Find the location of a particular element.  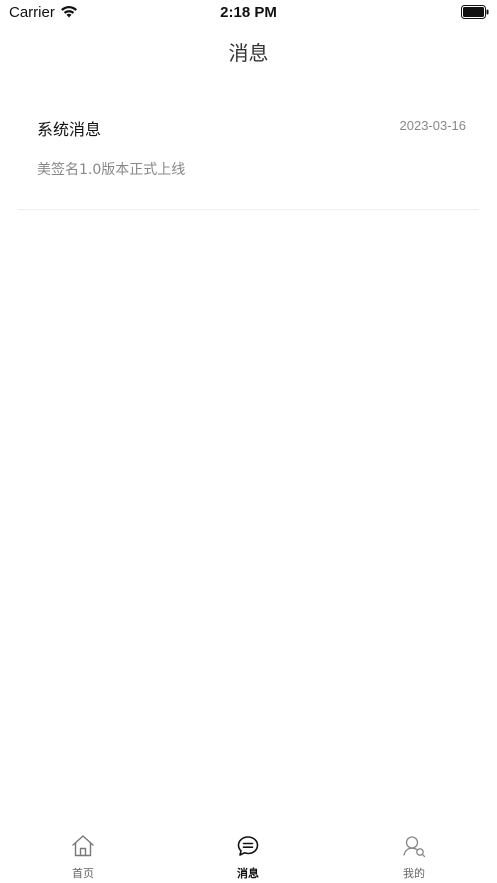

tab-home-label: 首页 is located at coordinates (83, 873).